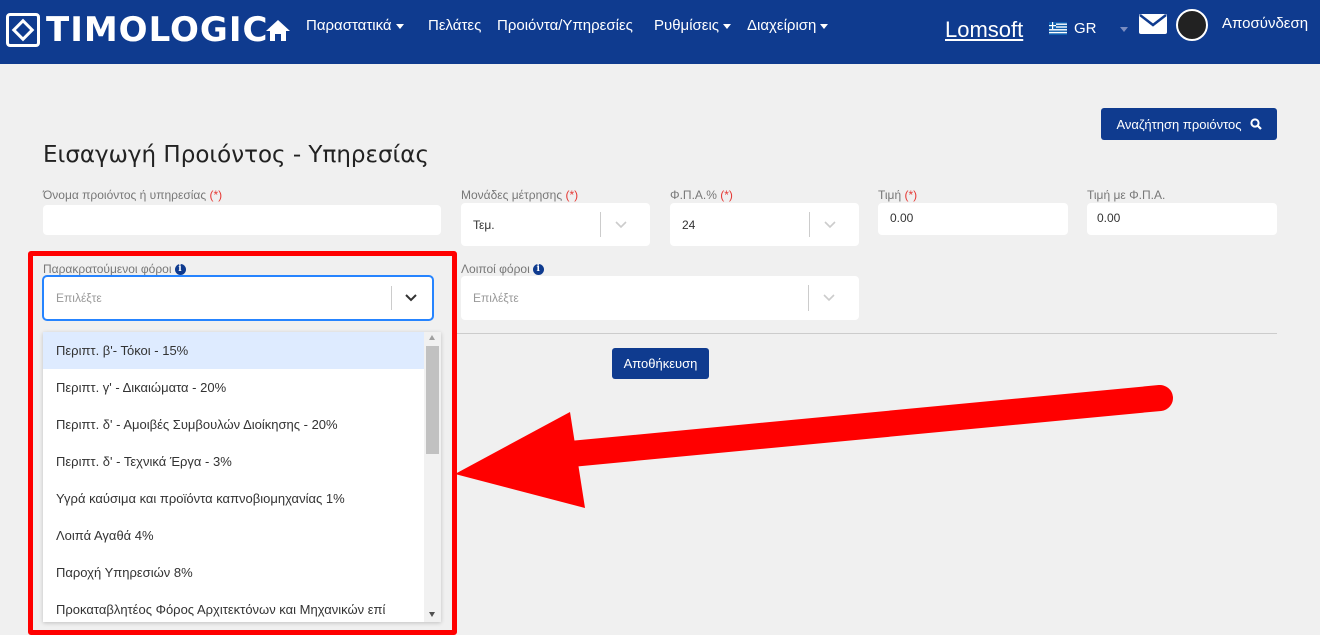 The width and height of the screenshot is (1320, 635). I want to click on unit-select: Τεμ., so click(555, 224).